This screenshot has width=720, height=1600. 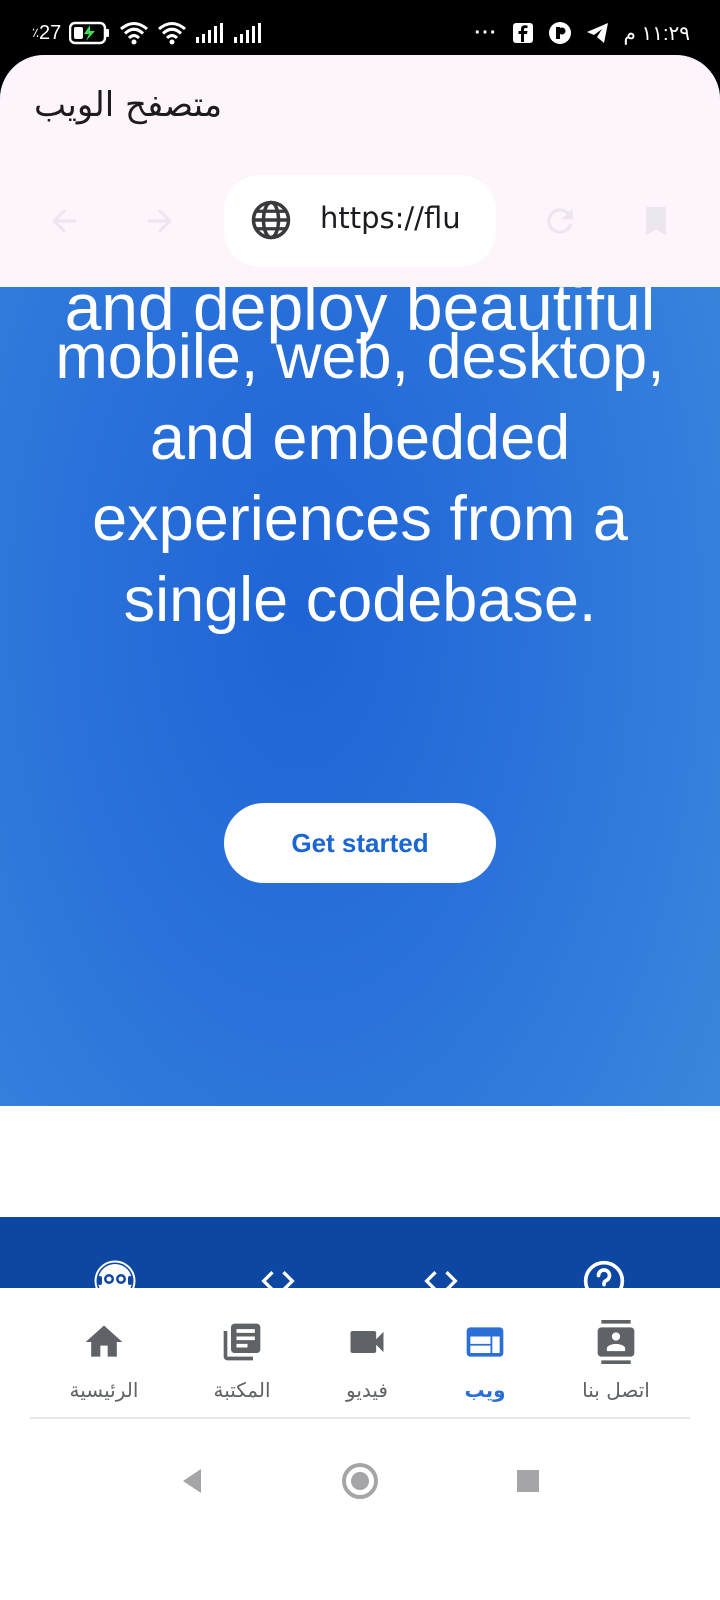 I want to click on url-bar, so click(x=360, y=221).